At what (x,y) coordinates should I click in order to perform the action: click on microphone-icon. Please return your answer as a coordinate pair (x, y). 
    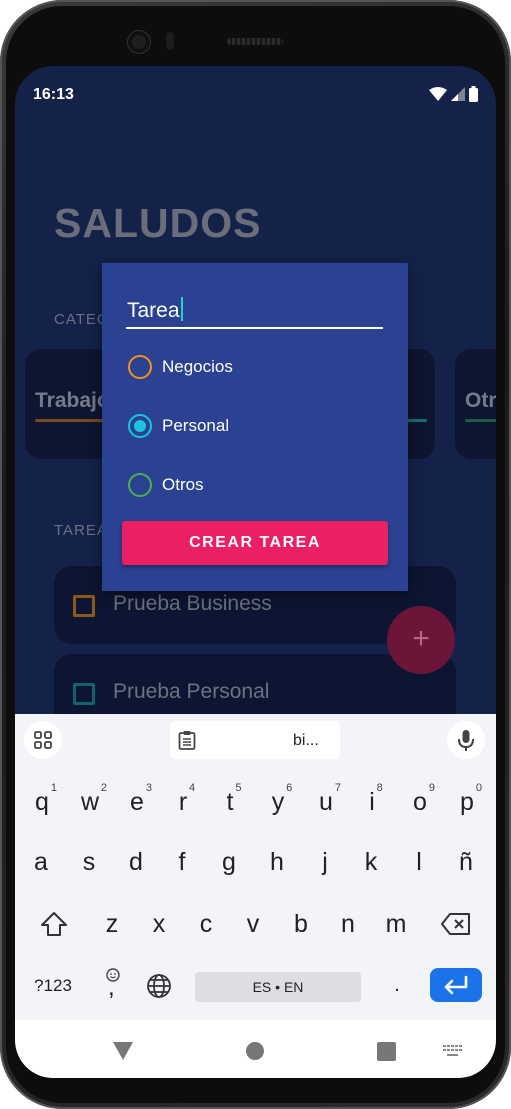
    Looking at the image, I should click on (466, 740).